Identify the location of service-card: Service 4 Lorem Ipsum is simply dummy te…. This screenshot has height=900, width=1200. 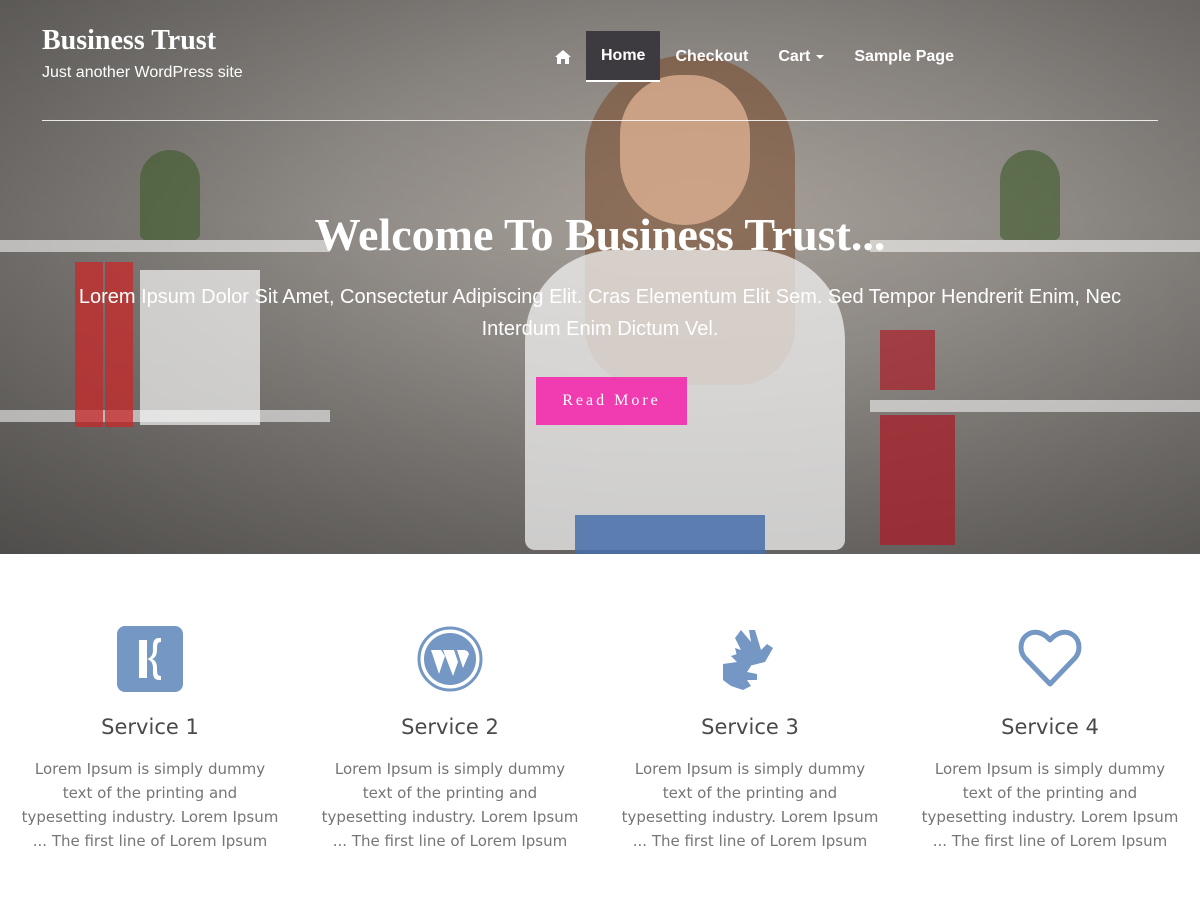
(1050, 727).